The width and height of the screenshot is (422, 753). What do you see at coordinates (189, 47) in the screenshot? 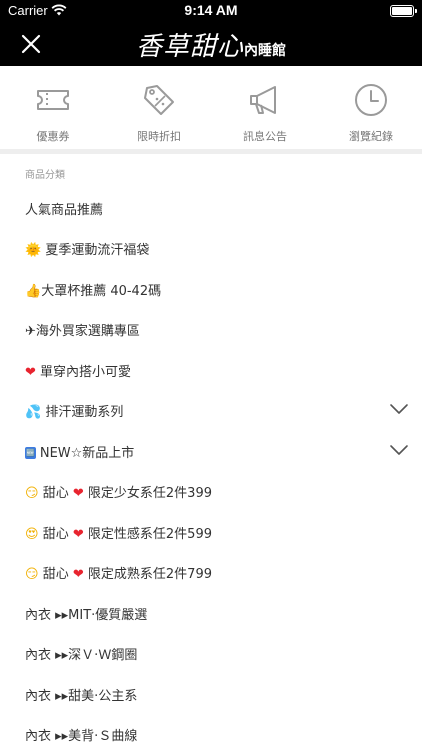
I see `logo-main-text: 香草甜心` at bounding box center [189, 47].